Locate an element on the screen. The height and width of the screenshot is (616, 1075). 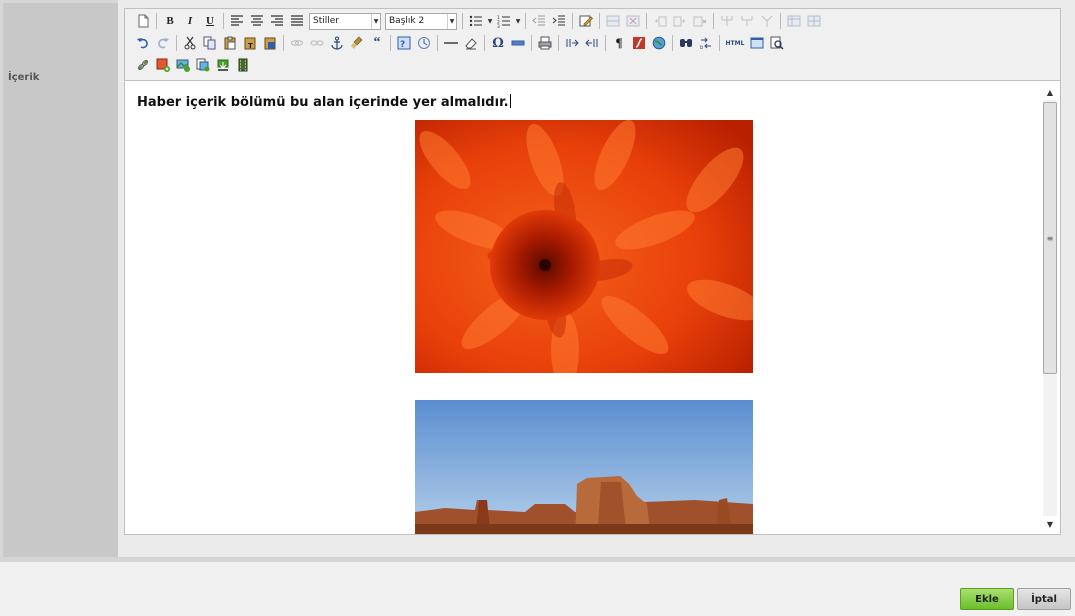
table-layout-icon is located at coordinates (814, 21).